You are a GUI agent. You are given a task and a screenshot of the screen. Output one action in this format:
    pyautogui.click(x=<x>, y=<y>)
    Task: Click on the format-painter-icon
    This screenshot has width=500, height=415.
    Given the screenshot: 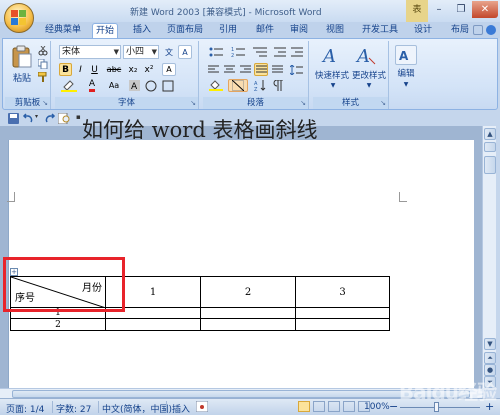 What is the action you would take?
    pyautogui.click(x=43, y=76)
    